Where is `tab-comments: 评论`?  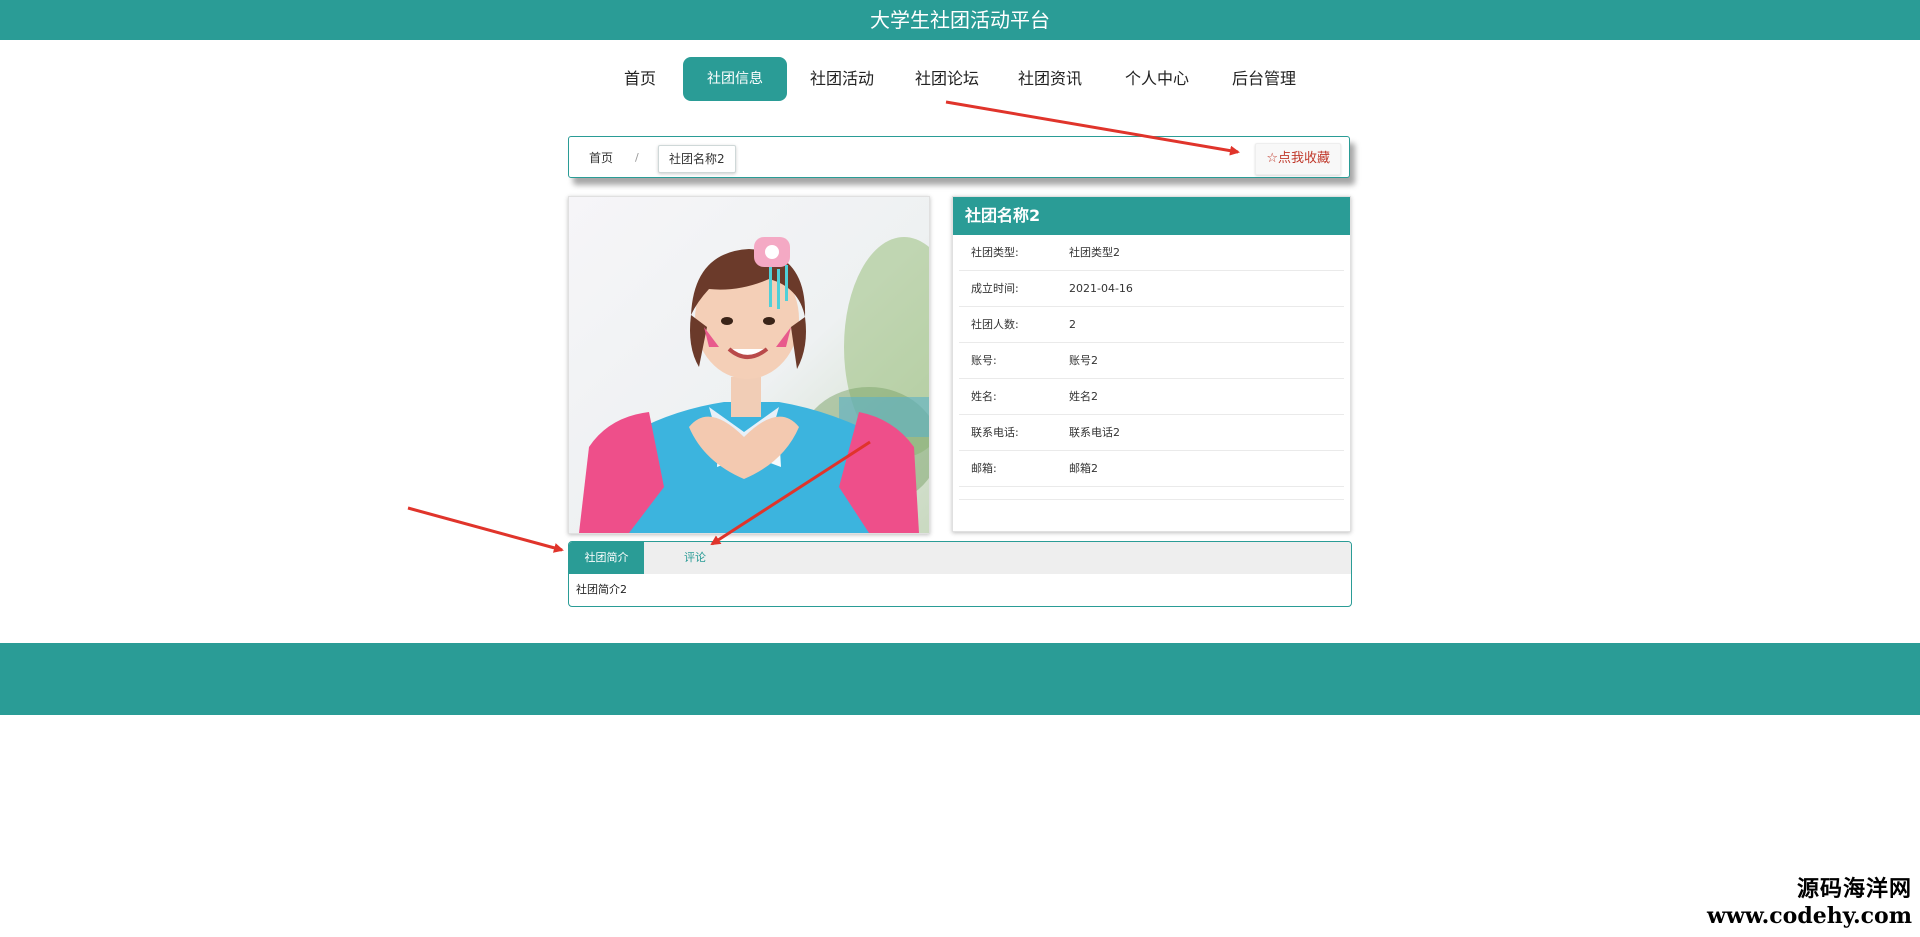 tab-comments: 评论 is located at coordinates (695, 558).